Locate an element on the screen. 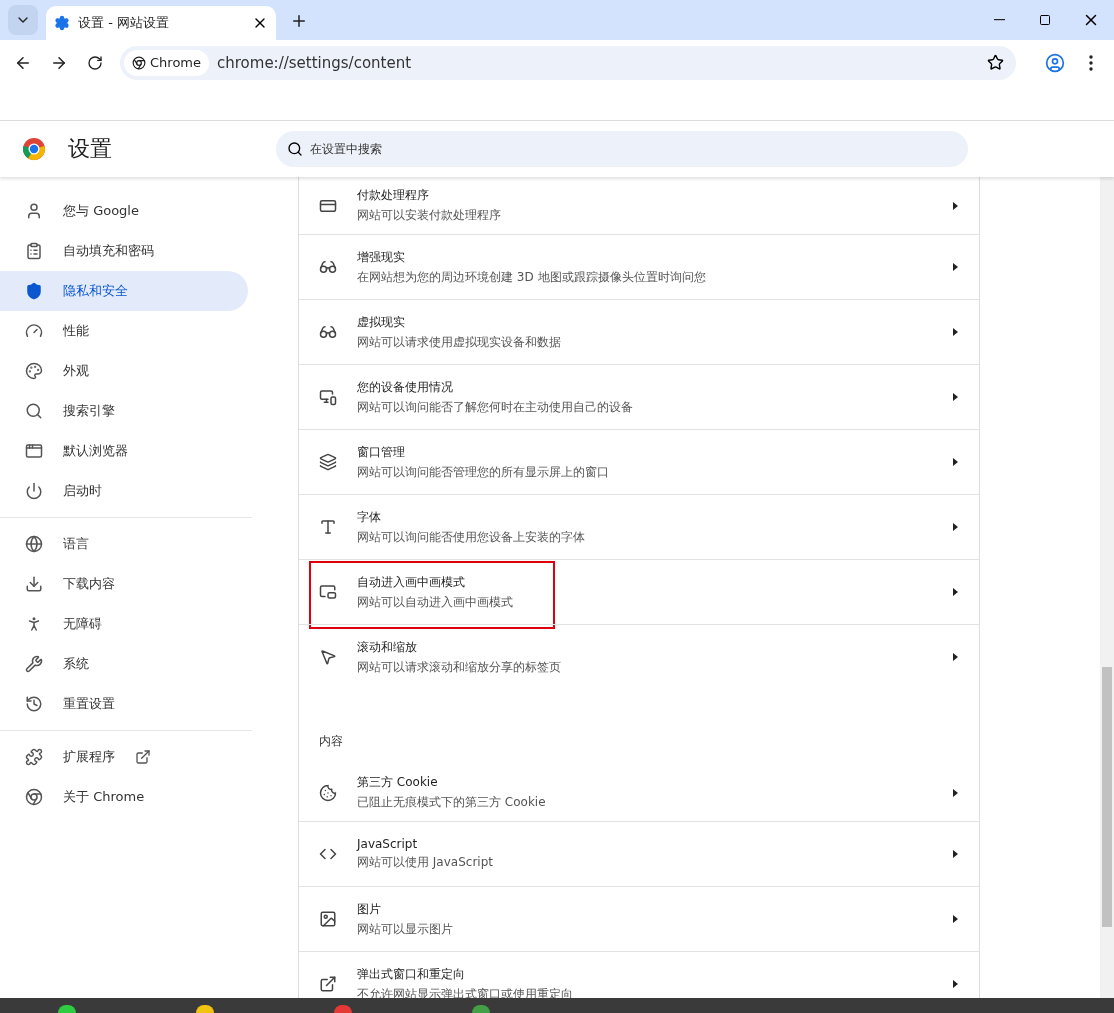  sidebar-item: 无障碍 is located at coordinates (124, 624).